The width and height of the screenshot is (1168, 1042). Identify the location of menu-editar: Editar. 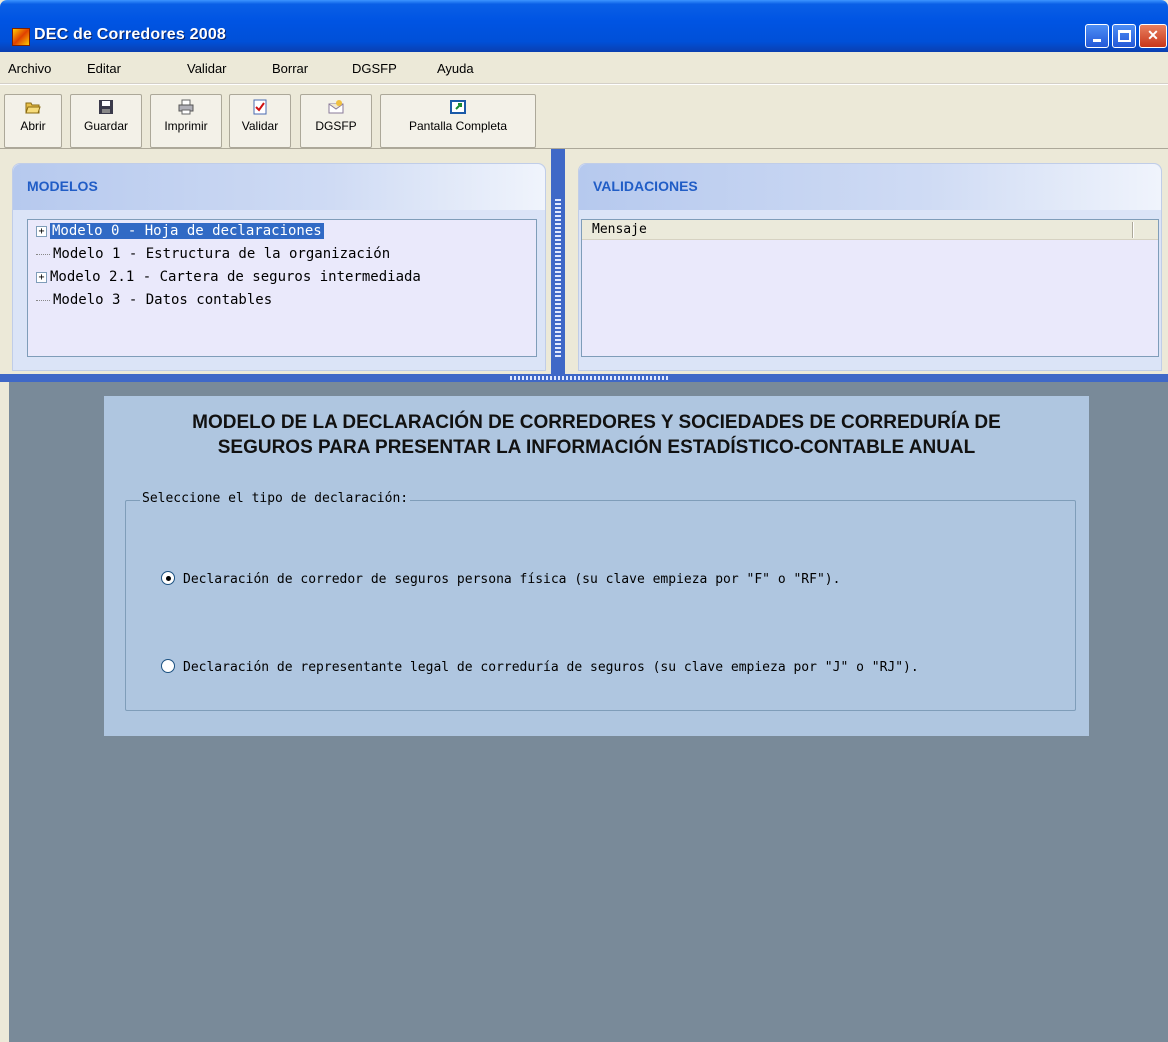
(104, 68).